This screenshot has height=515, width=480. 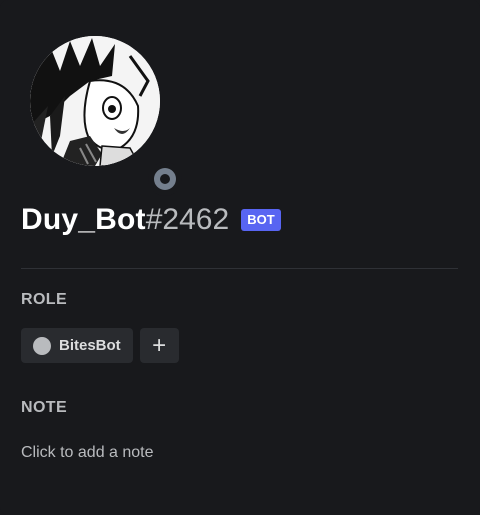 I want to click on name-row: Duy_Bot #2462 BOT, so click(x=151, y=220).